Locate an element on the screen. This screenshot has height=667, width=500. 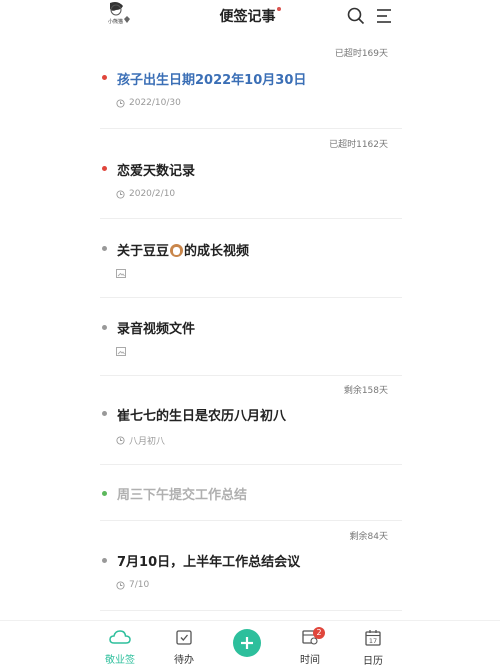
note-title: 孩子出生日期2022年10月30日 is located at coordinates (212, 80).